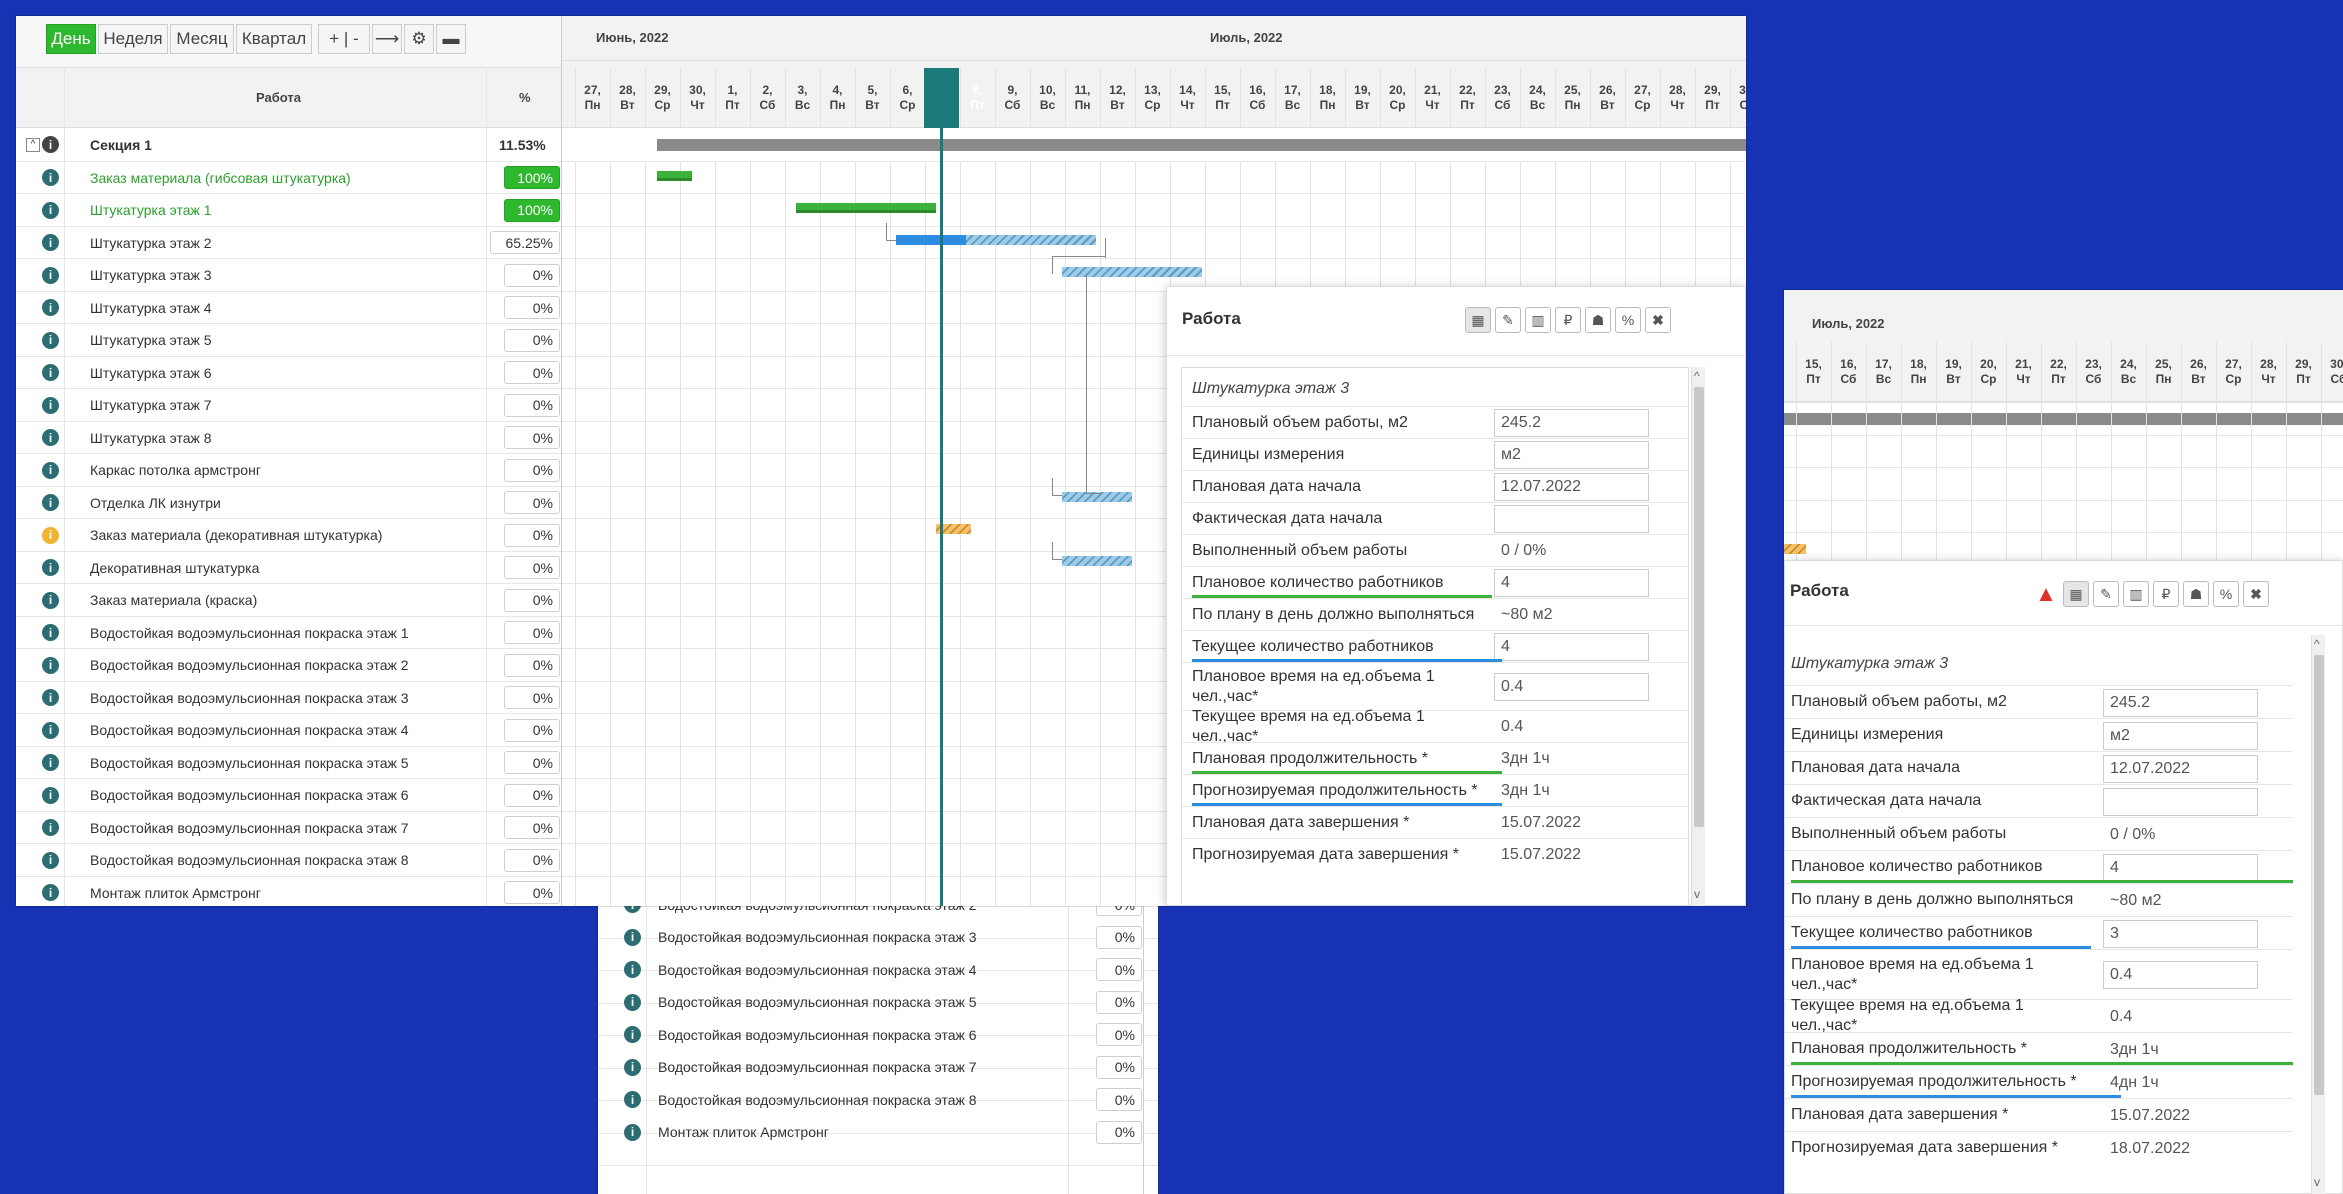  Describe the element at coordinates (133, 39) in the screenshot. I see `week-button: Неделя` at that location.